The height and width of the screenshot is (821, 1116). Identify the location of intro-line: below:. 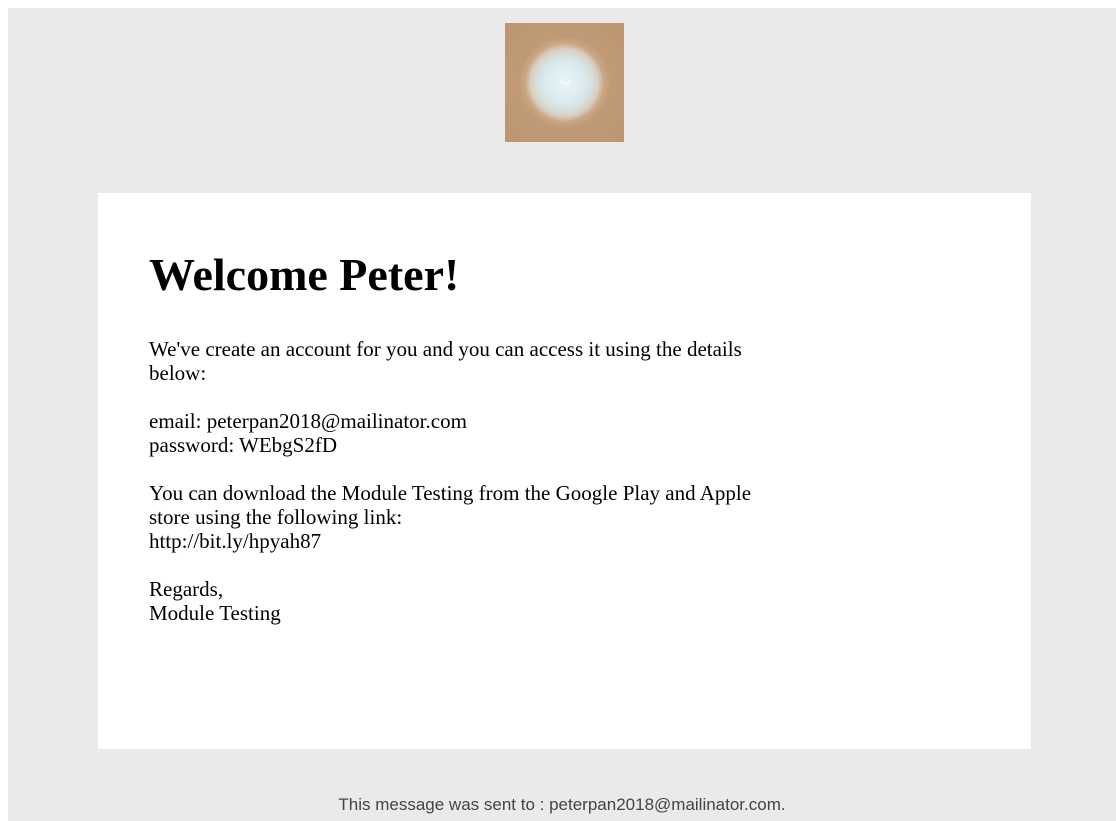
(178, 373).